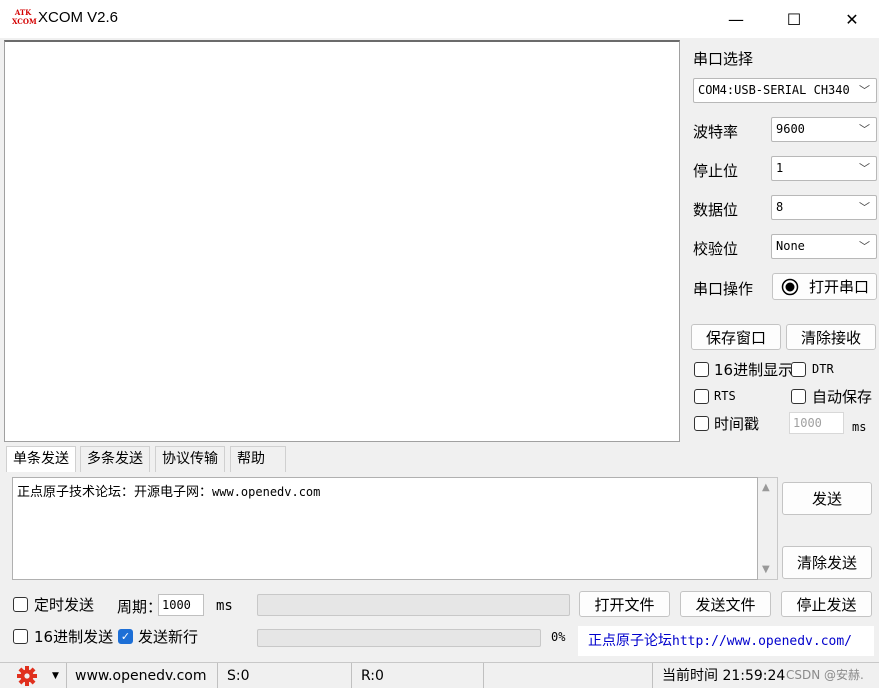  What do you see at coordinates (754, 370) in the screenshot?
I see `hex-display-label: 16进制显示` at bounding box center [754, 370].